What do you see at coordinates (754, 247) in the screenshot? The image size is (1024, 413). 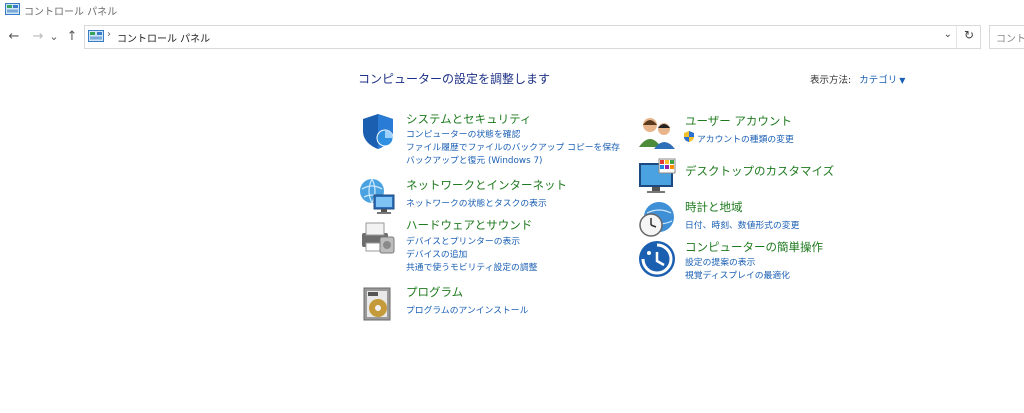 I see `category-title: コンピューターの簡単操作` at bounding box center [754, 247].